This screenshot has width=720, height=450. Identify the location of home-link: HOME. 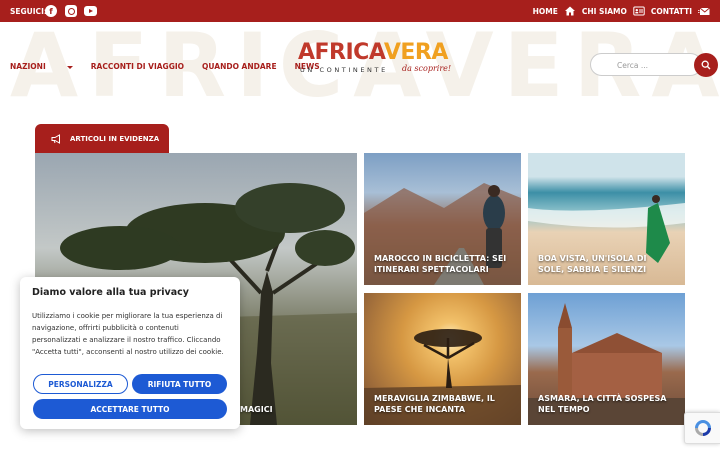
(545, 11).